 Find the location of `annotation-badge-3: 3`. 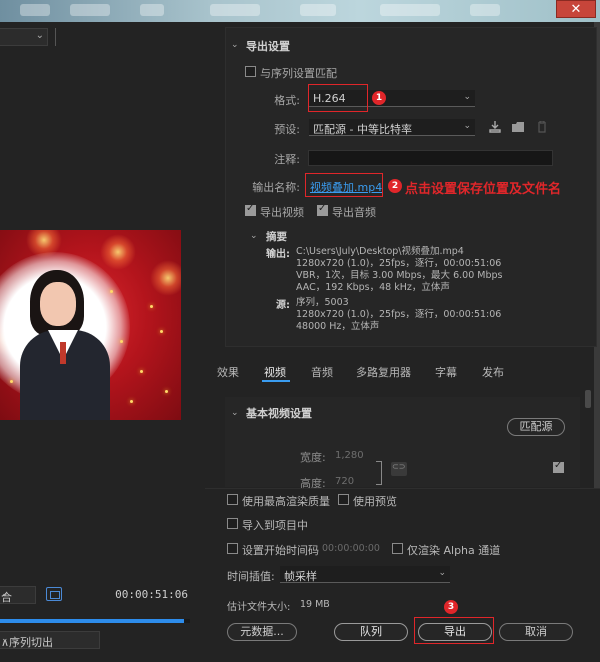

annotation-badge-3: 3 is located at coordinates (451, 607).